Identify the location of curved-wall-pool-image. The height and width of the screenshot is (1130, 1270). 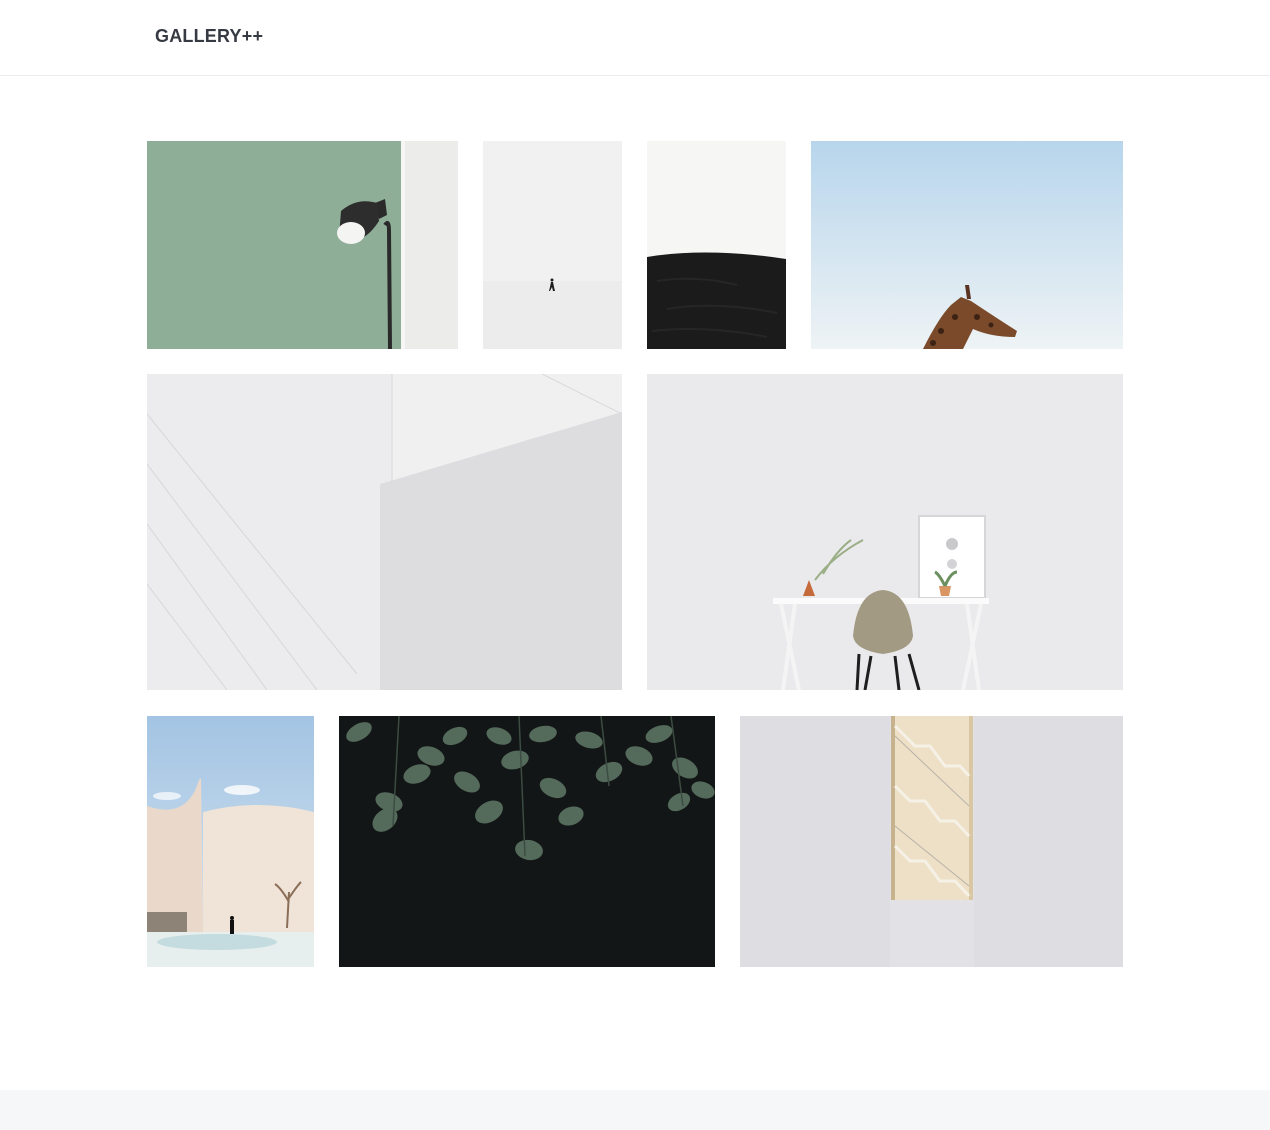
(230, 841).